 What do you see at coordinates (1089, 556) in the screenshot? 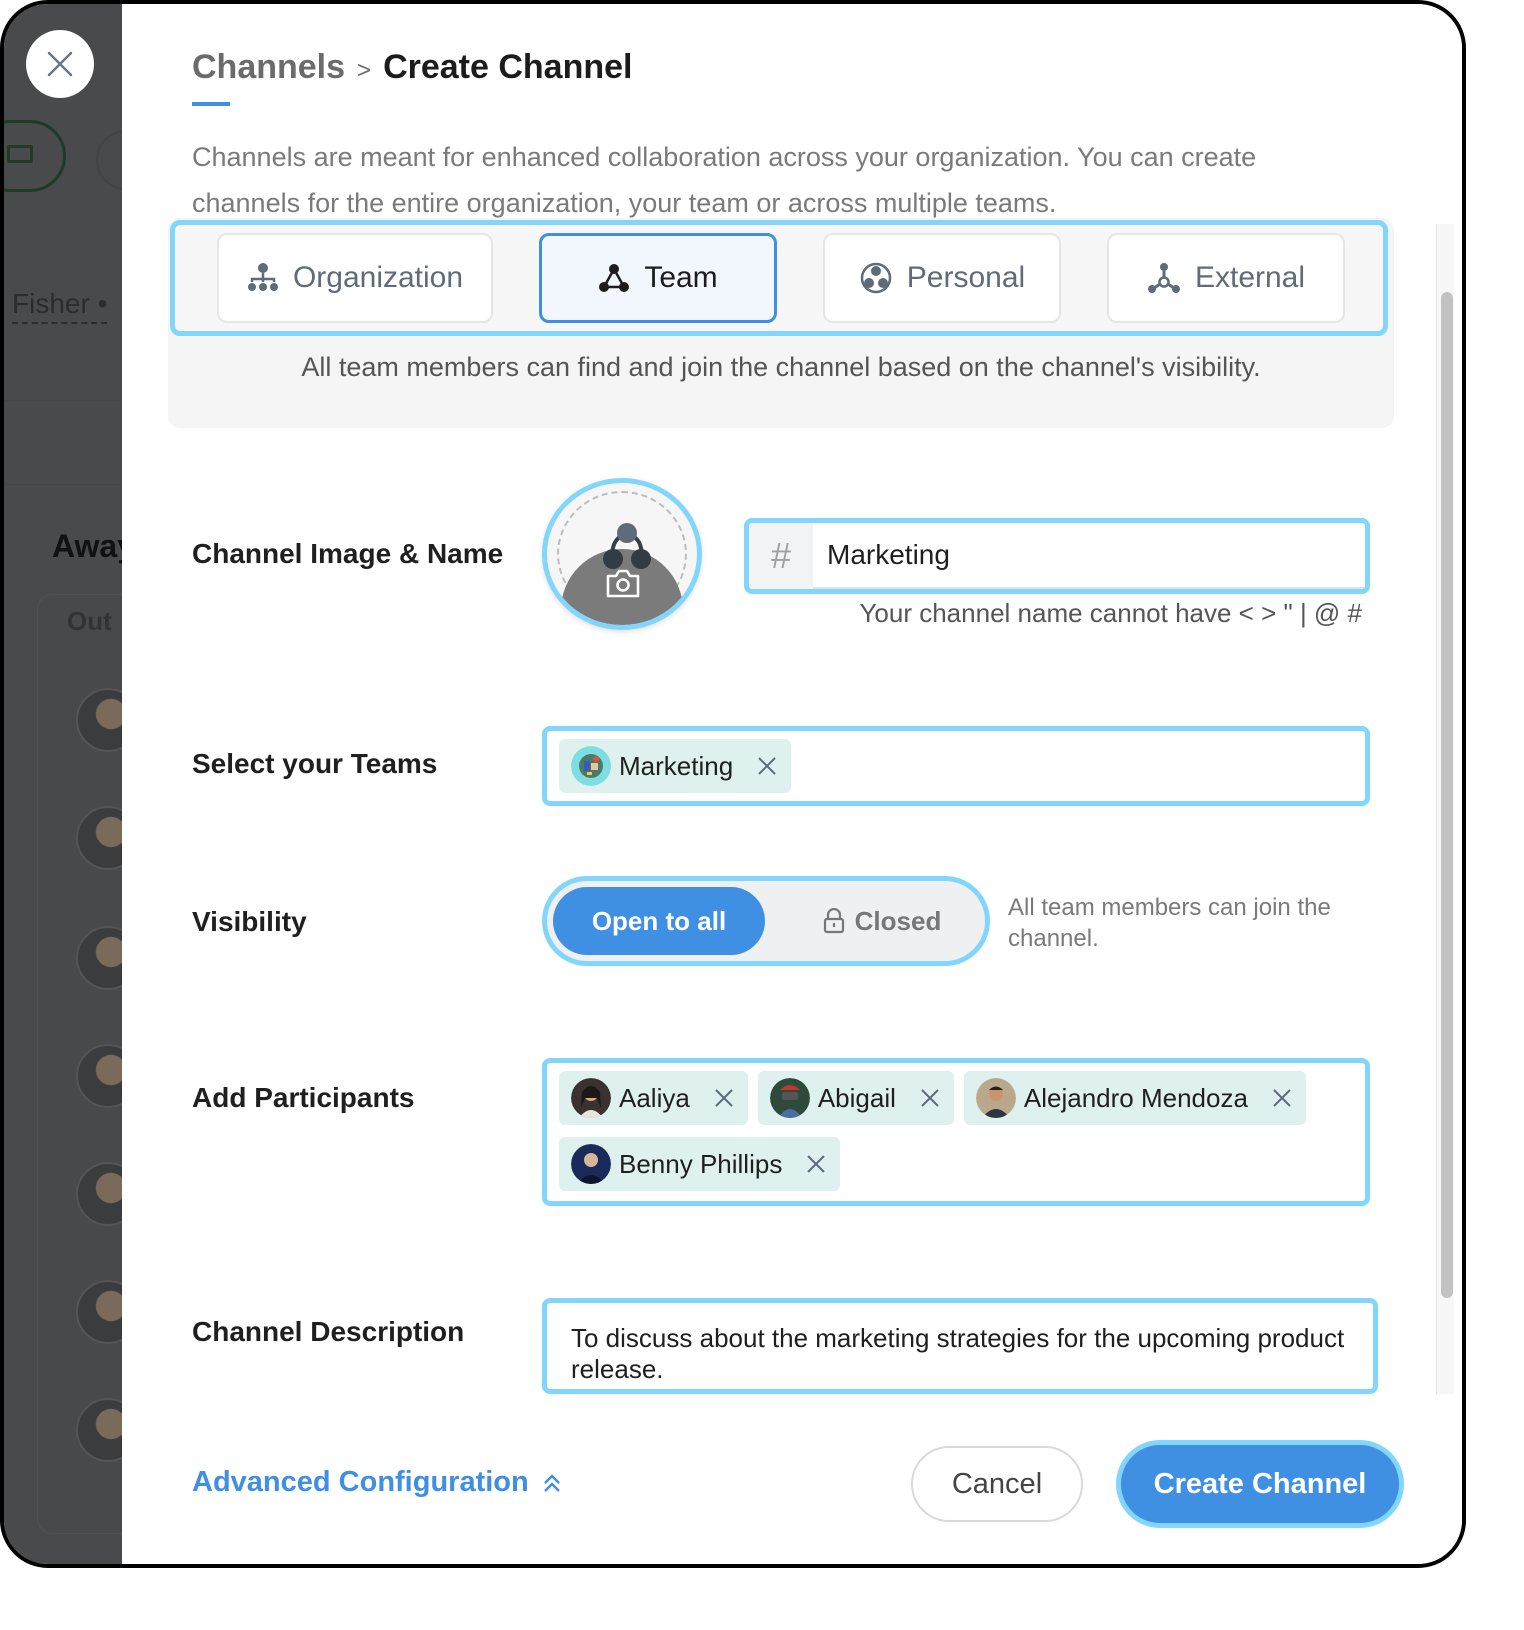
I see `channel-name-input: Marketing` at bounding box center [1089, 556].